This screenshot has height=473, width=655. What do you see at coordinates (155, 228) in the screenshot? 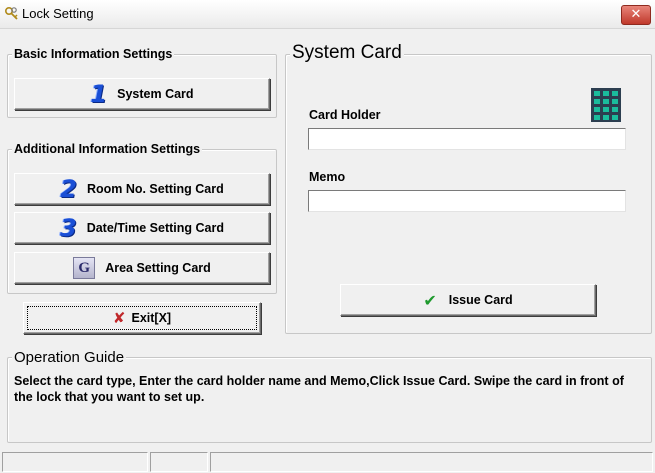
I see `date-time-setting-card-label: Date/Time Setting Card` at bounding box center [155, 228].